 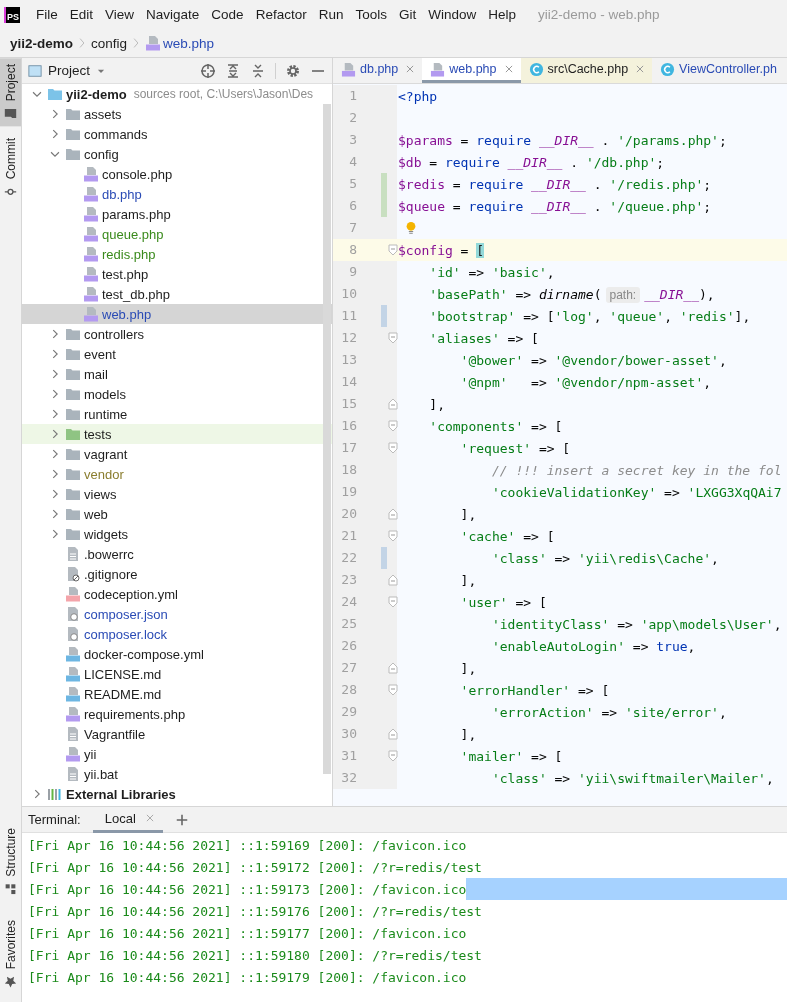 I want to click on tree-item: web, so click(x=177, y=514).